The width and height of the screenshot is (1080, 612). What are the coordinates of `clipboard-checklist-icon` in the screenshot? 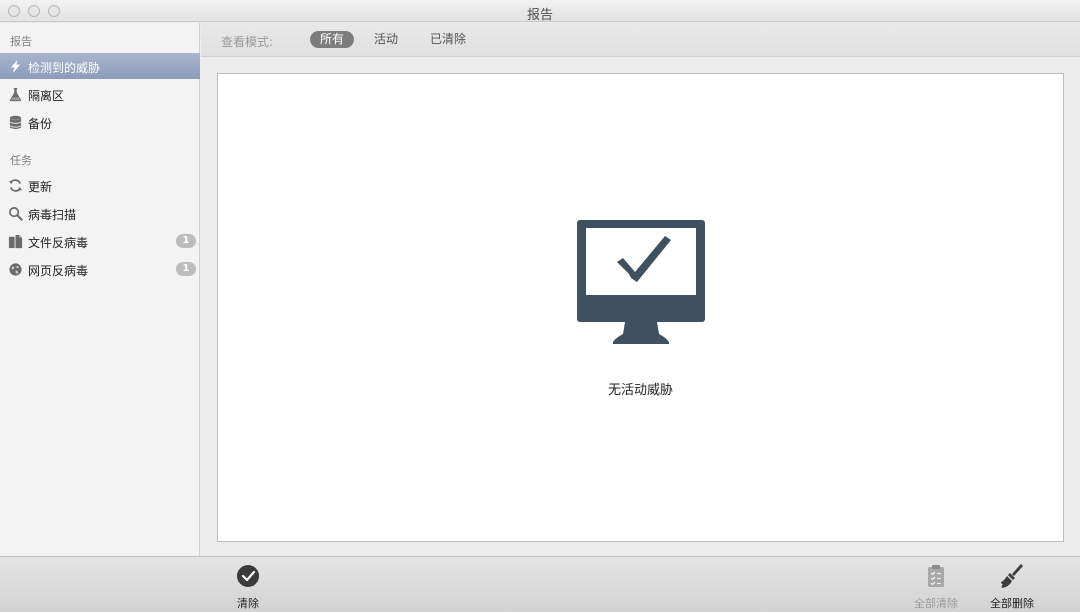 It's located at (936, 576).